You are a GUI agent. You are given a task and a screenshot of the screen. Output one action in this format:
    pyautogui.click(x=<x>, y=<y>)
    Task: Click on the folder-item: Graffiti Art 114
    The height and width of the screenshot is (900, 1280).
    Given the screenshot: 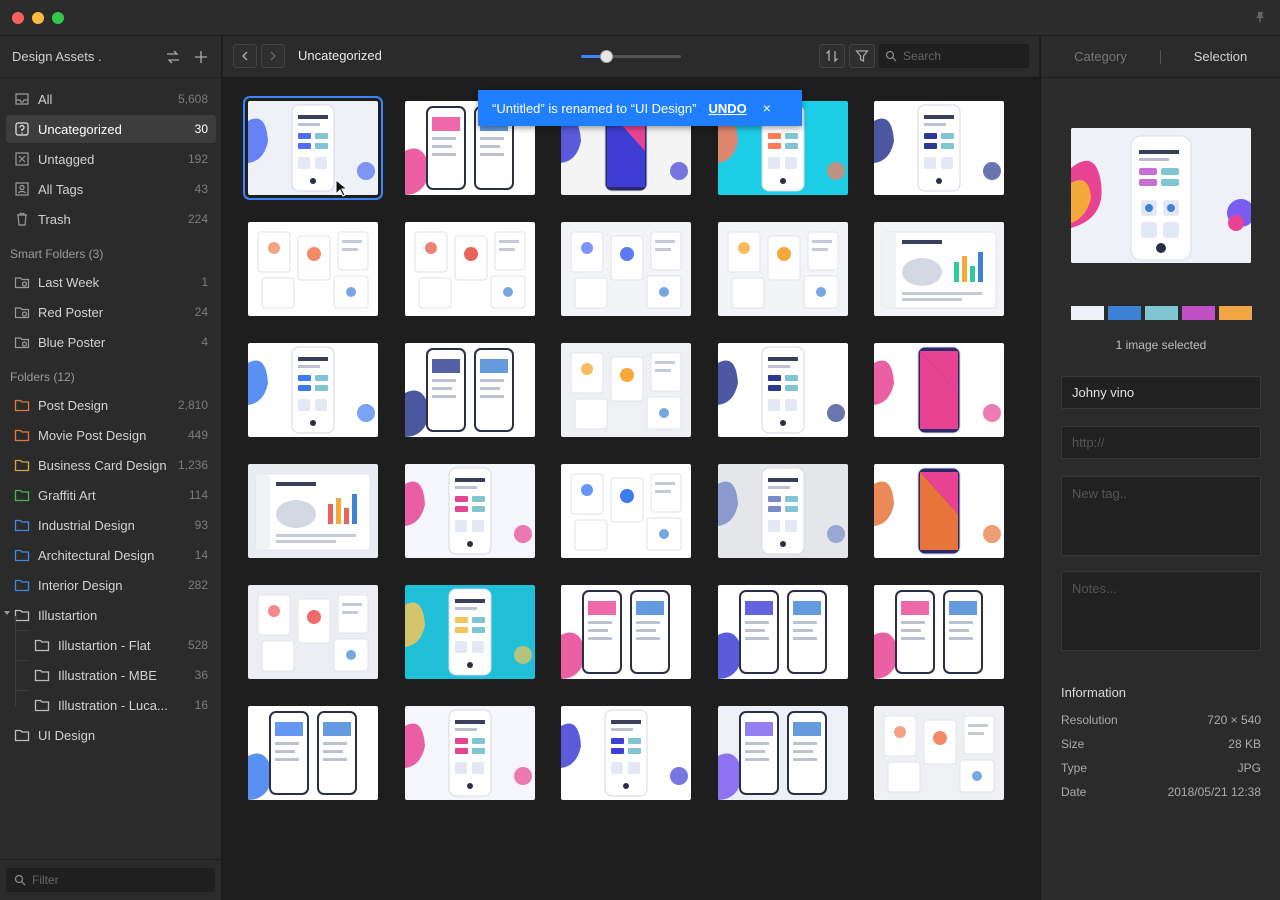 What is the action you would take?
    pyautogui.click(x=111, y=495)
    